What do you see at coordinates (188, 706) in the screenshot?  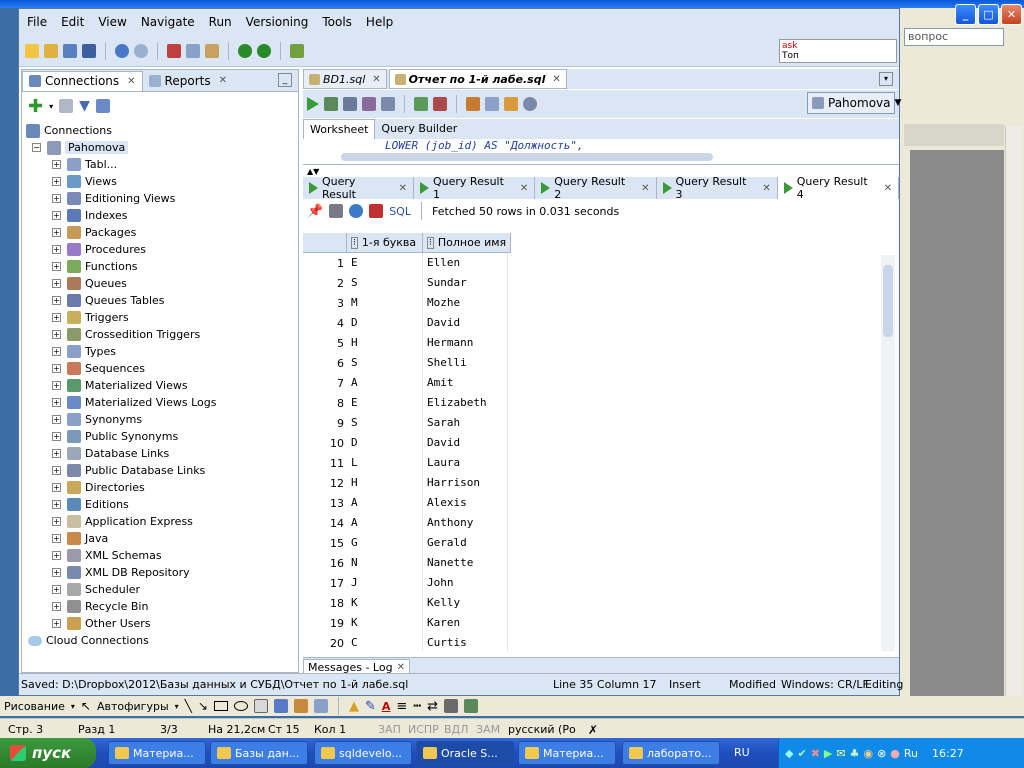 I see `line-icon: ╲` at bounding box center [188, 706].